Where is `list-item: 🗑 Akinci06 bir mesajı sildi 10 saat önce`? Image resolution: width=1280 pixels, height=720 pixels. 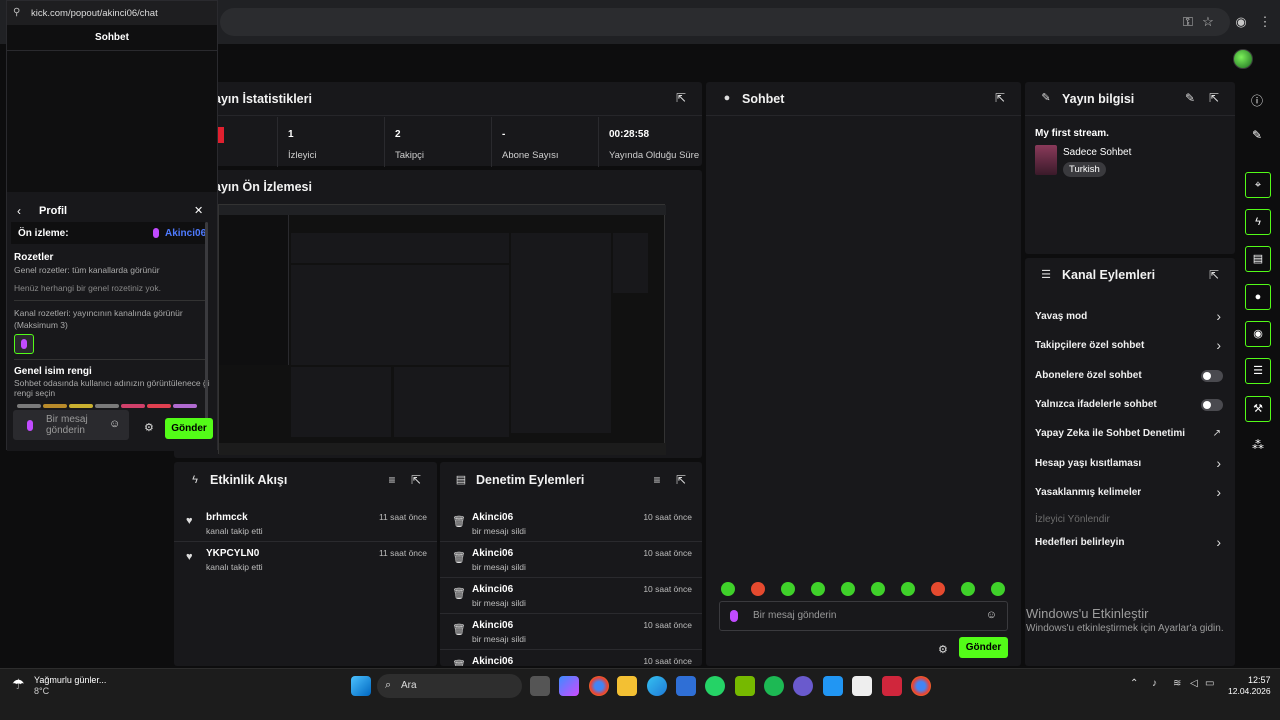 list-item: 🗑 Akinci06 bir mesajı sildi 10 saat önce is located at coordinates (571, 524).